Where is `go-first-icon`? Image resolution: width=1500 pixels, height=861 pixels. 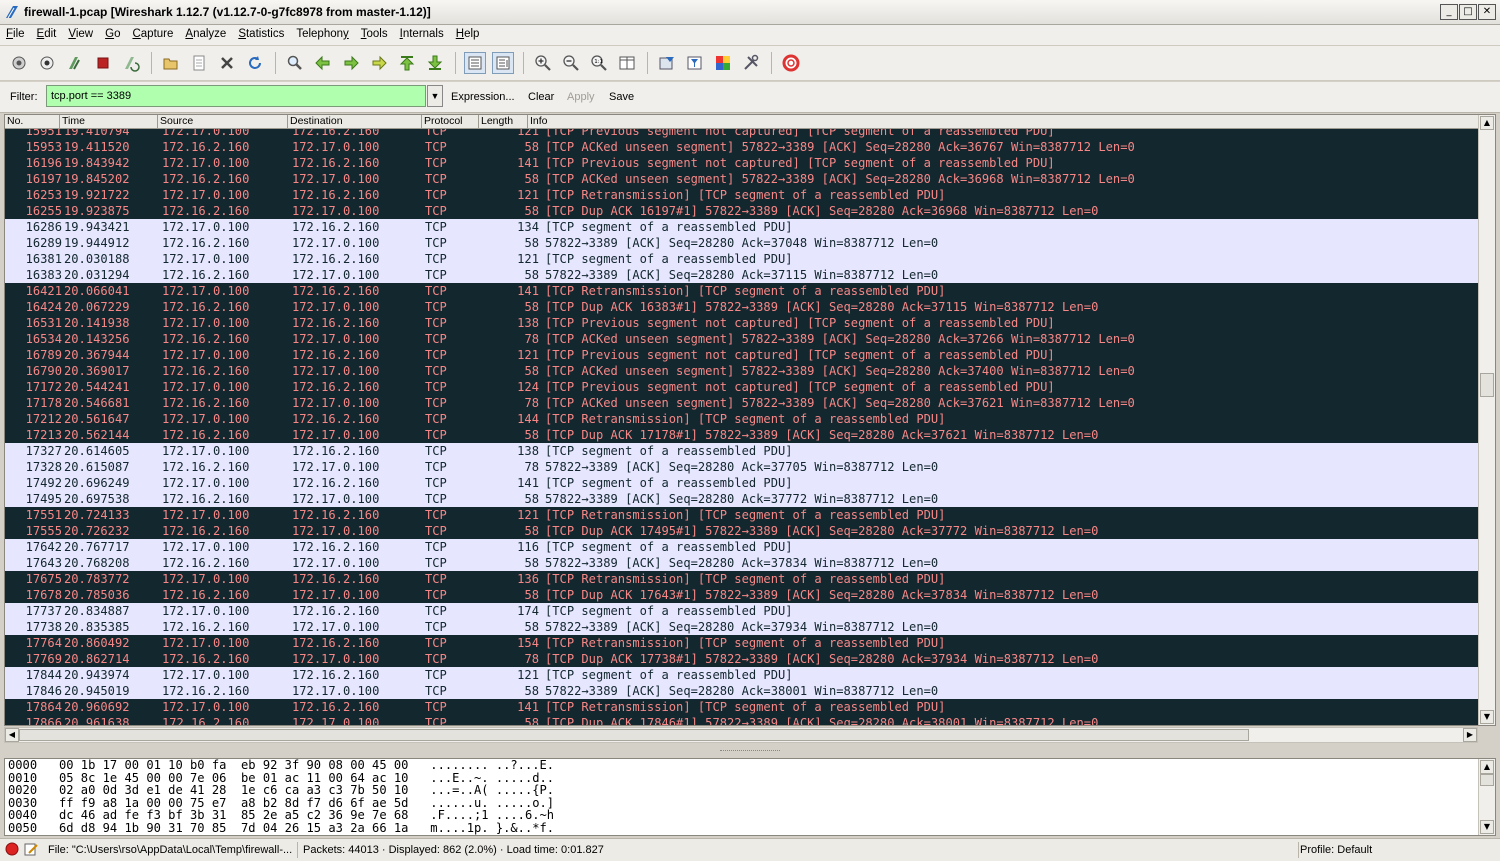
go-first-icon is located at coordinates (407, 63).